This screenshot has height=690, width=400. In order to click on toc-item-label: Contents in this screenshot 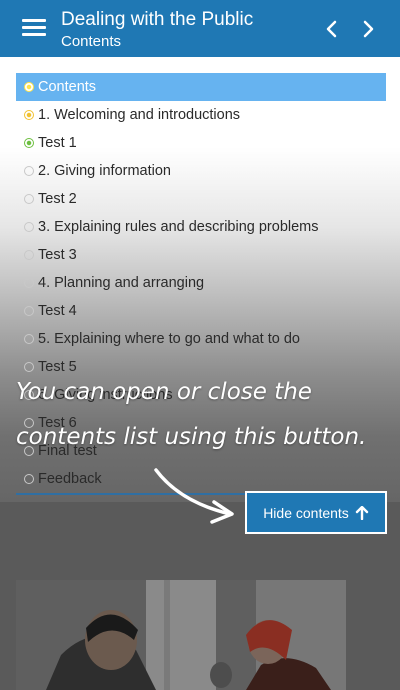, I will do `click(67, 87)`.